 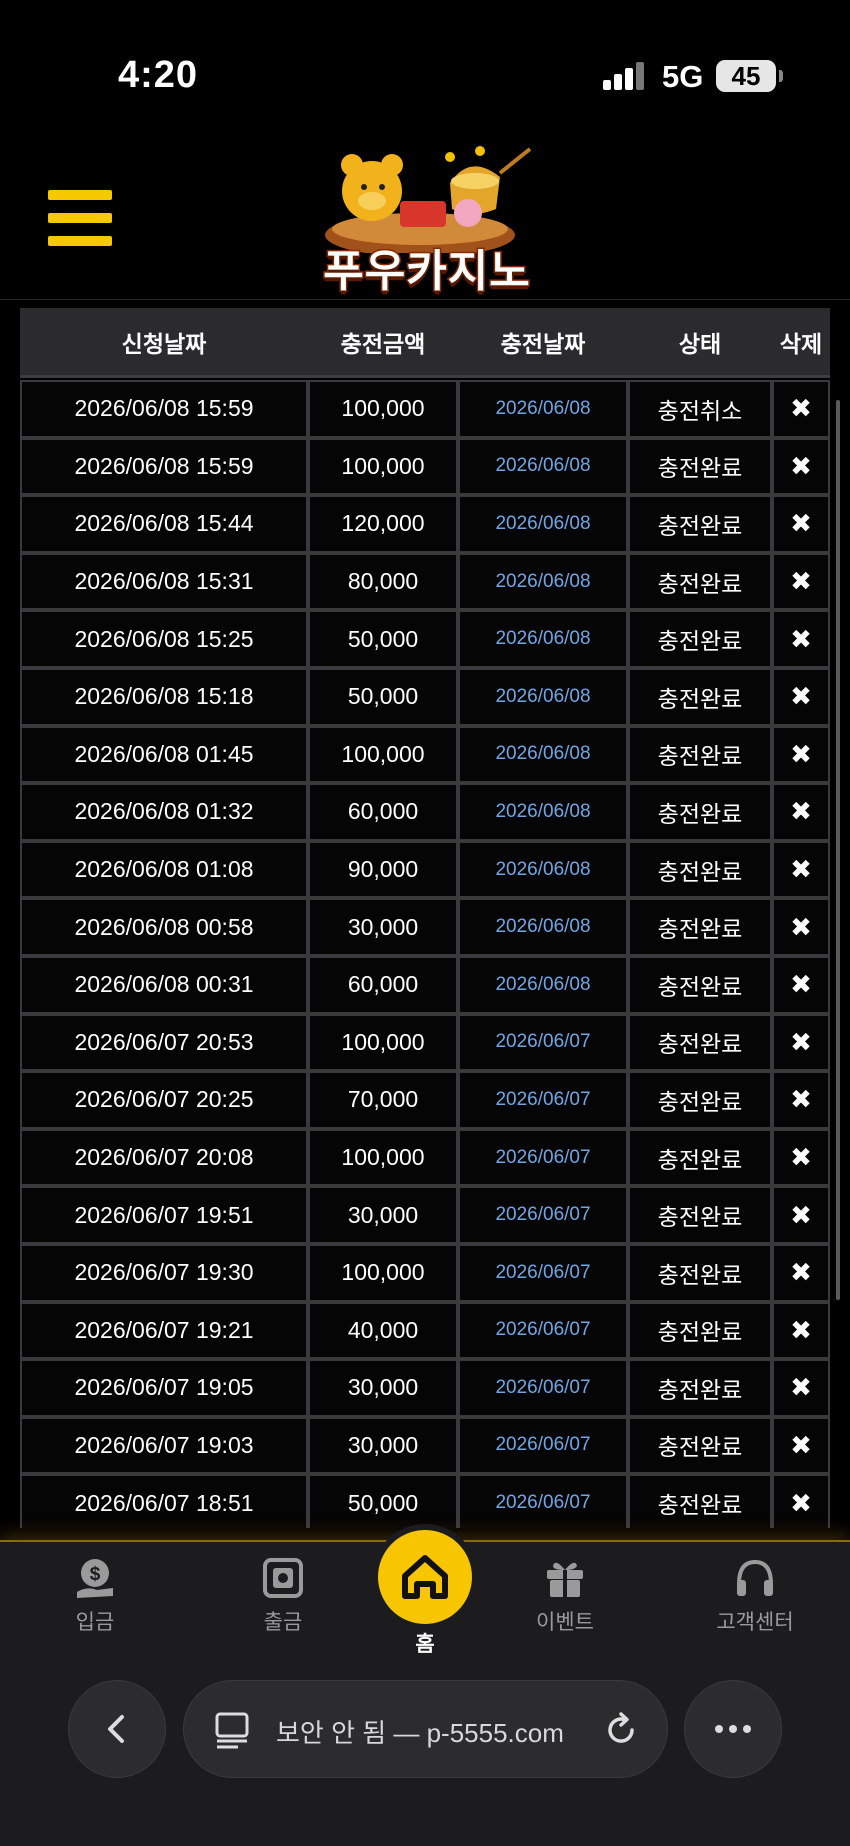 I want to click on request-date-cell: 2026/06/07 19:30, so click(x=164, y=1272).